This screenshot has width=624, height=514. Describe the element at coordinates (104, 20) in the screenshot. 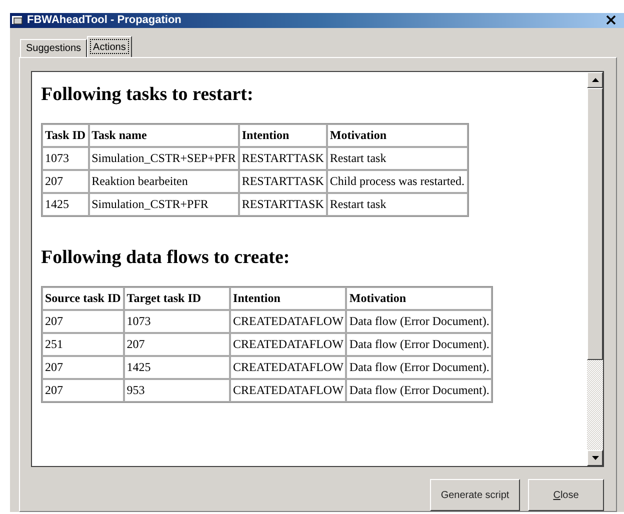

I see `window-title: FBWAheadTool - Propagation` at that location.